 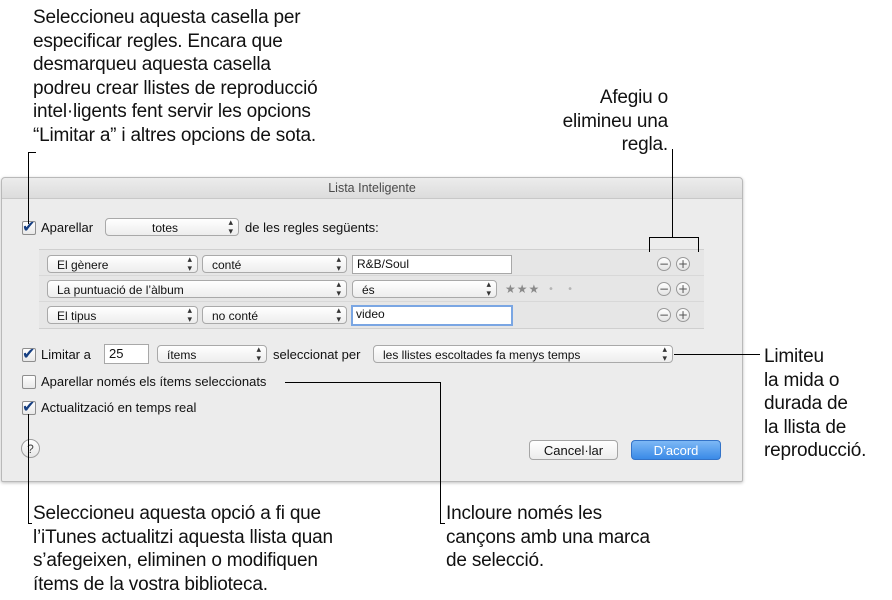 I want to click on live-update-label: Actualització en temps real, so click(x=119, y=407).